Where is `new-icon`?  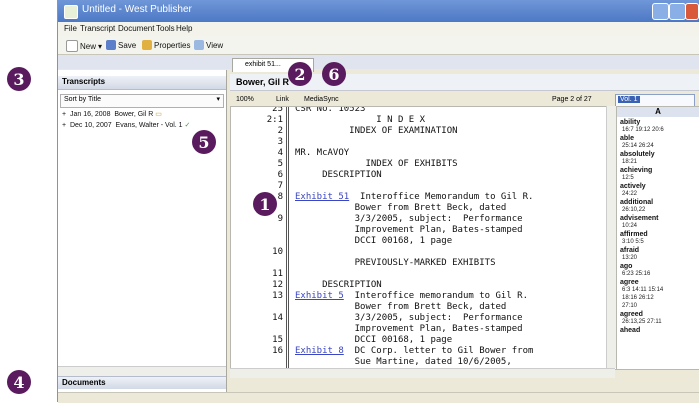 new-icon is located at coordinates (72, 46).